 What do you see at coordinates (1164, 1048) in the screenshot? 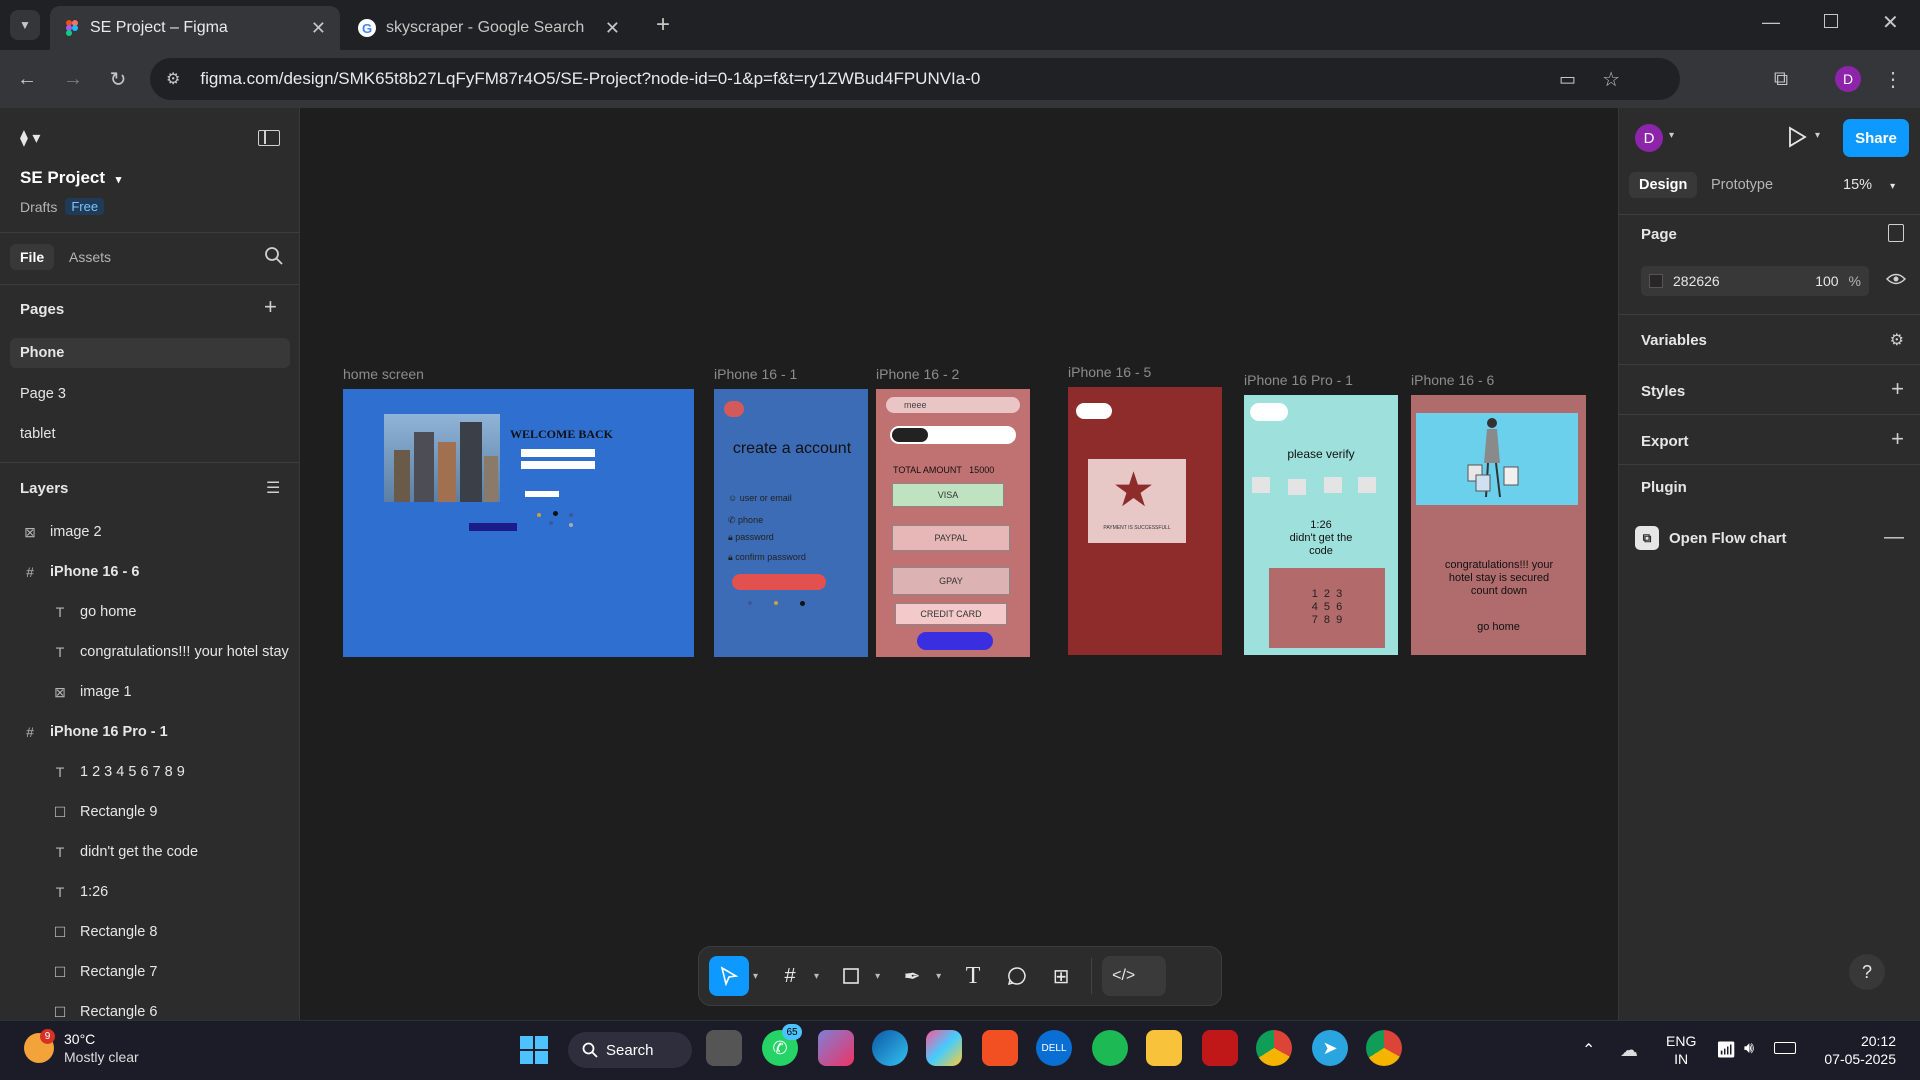
I see `file-explorer-icon` at bounding box center [1164, 1048].